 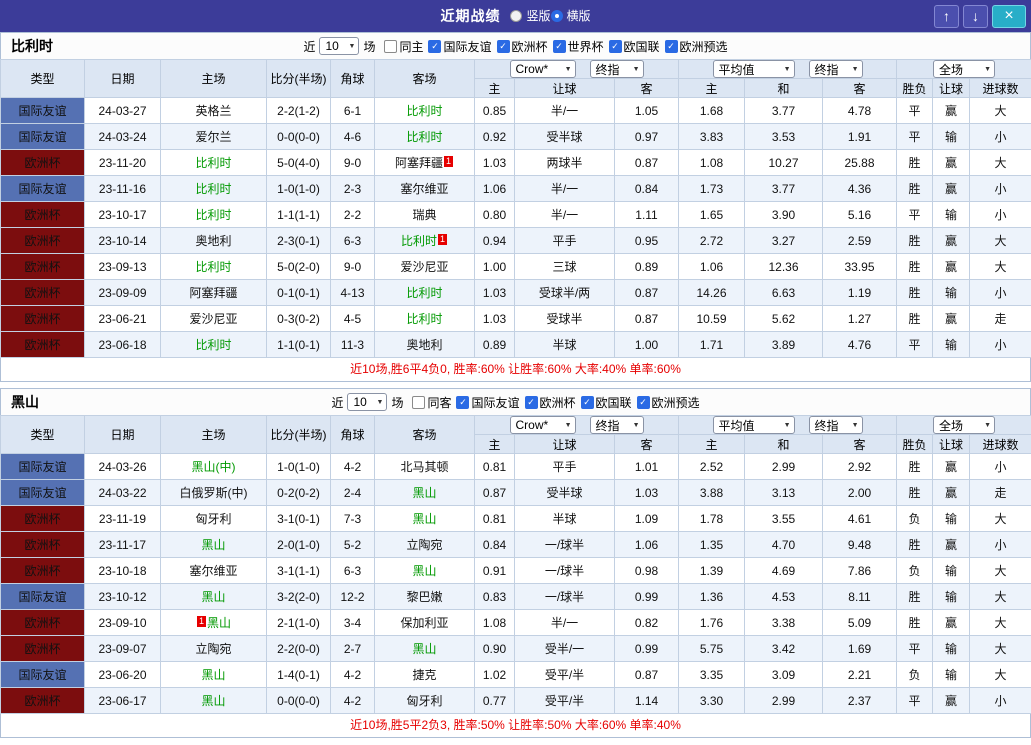 What do you see at coordinates (711, 492) in the screenshot?
I see `avg-home-cell: 3.88` at bounding box center [711, 492].